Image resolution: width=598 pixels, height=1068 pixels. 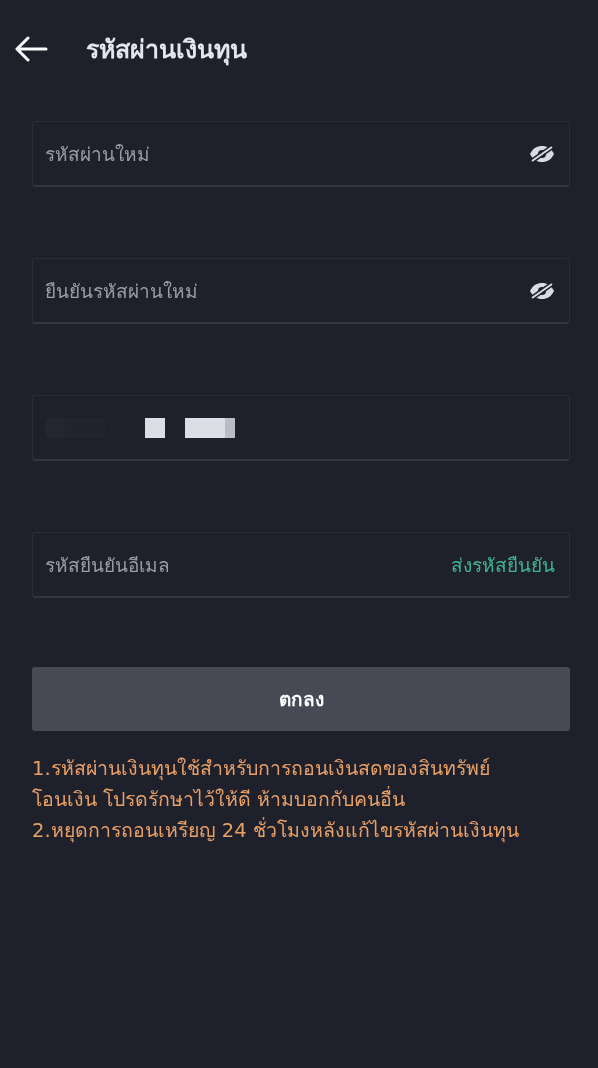 I want to click on confirm-button: ตกลง, so click(x=301, y=699).